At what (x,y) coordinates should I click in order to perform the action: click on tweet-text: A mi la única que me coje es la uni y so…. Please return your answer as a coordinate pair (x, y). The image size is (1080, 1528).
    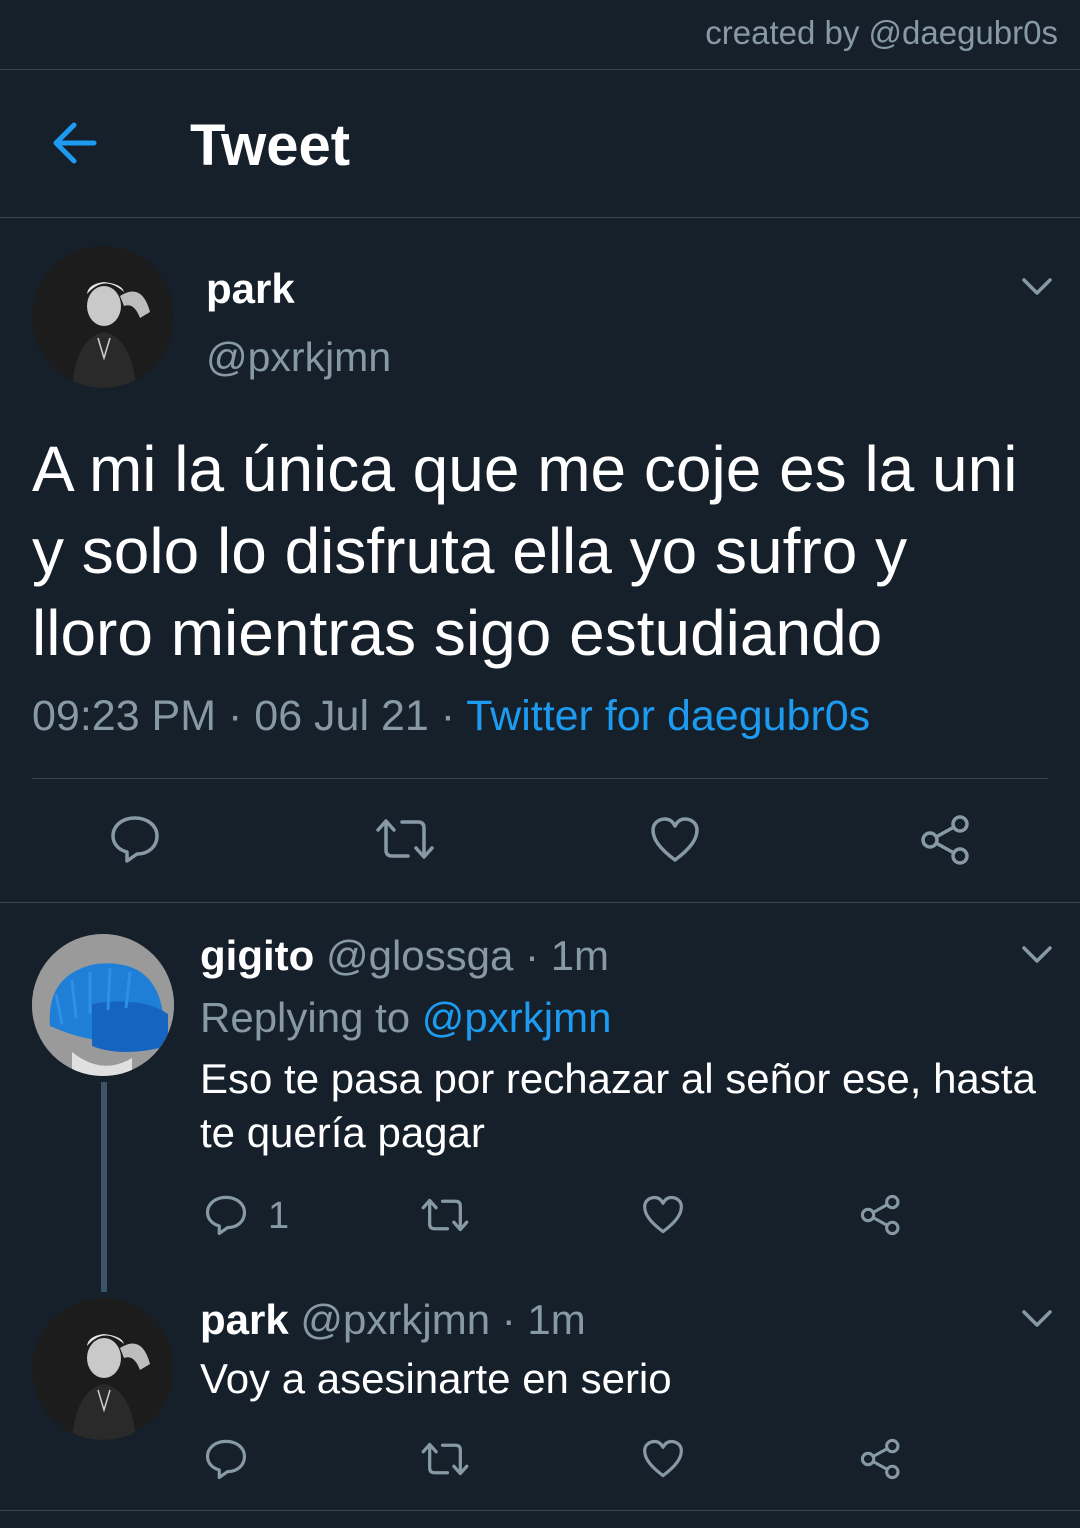
    Looking at the image, I should click on (525, 551).